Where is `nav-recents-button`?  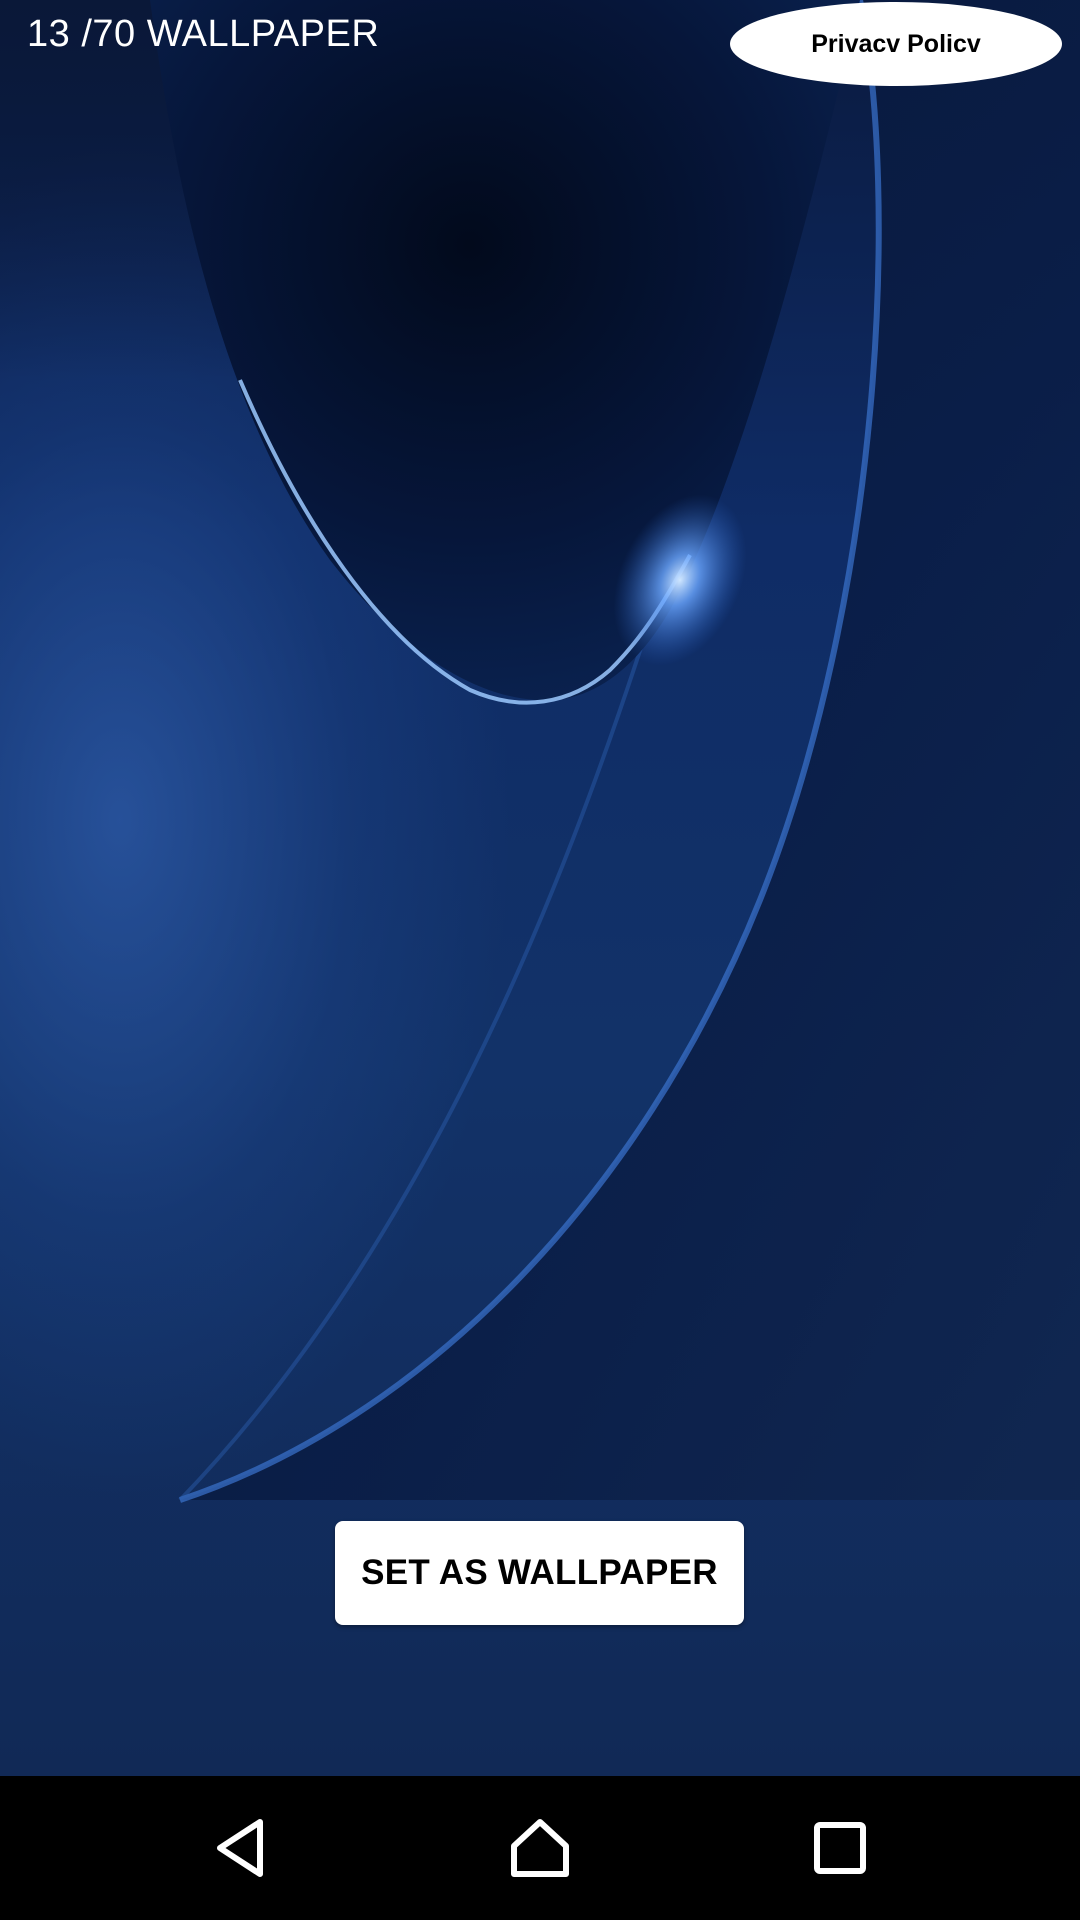
nav-recents-button is located at coordinates (840, 1848).